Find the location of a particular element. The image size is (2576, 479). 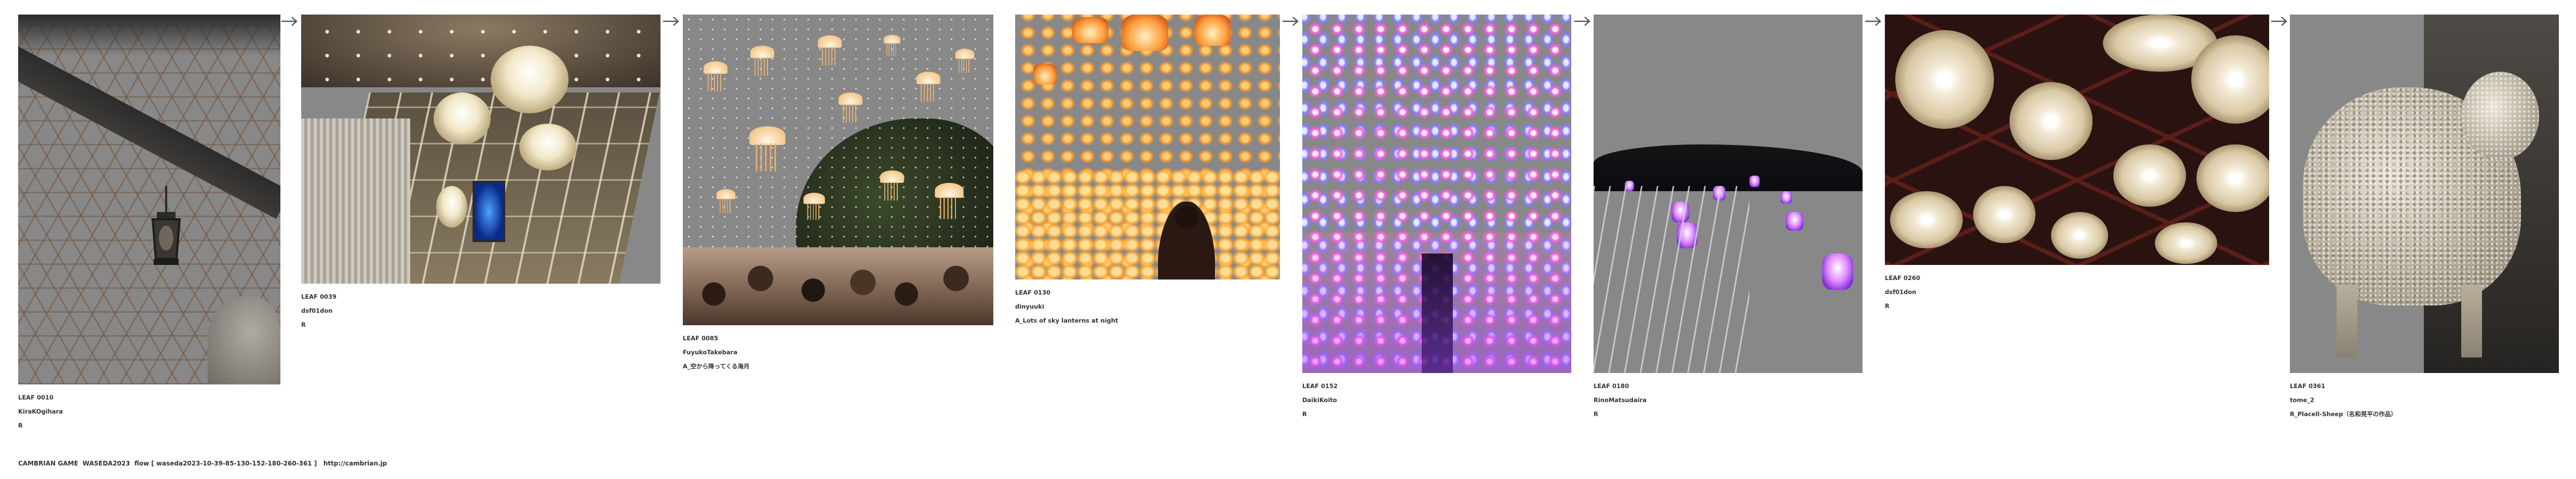

chandelier-hall-photo is located at coordinates (480, 149).